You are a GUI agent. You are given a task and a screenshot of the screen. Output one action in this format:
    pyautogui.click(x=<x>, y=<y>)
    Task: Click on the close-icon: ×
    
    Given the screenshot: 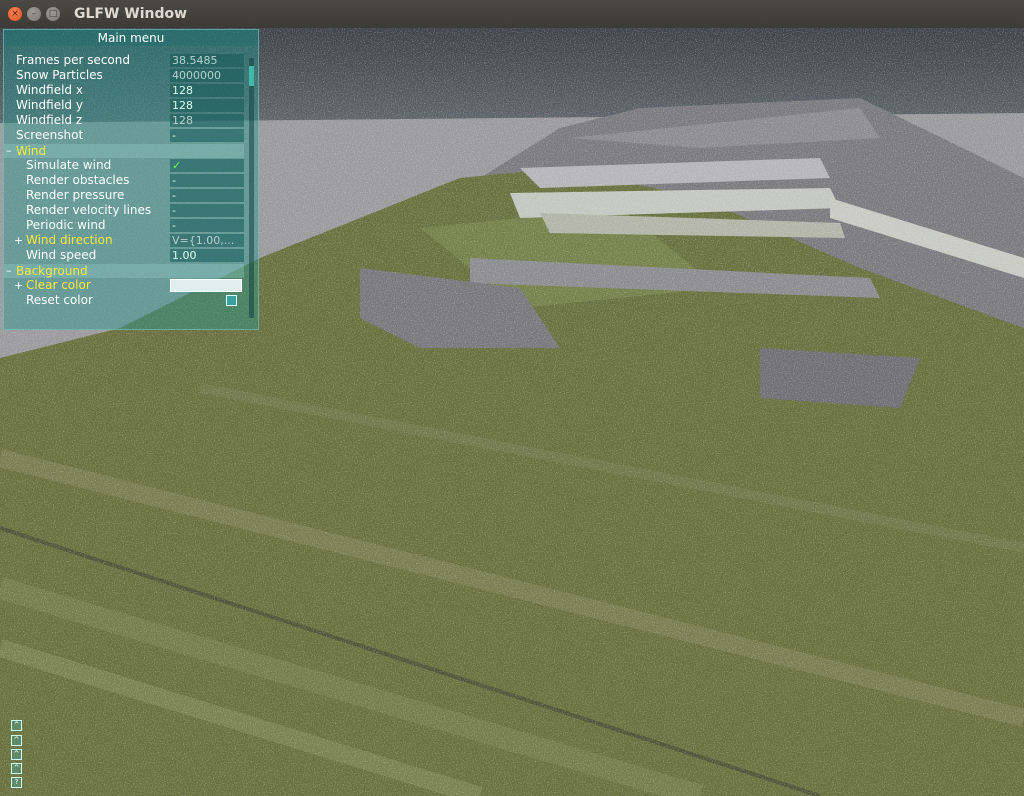 What is the action you would take?
    pyautogui.click(x=15, y=14)
    